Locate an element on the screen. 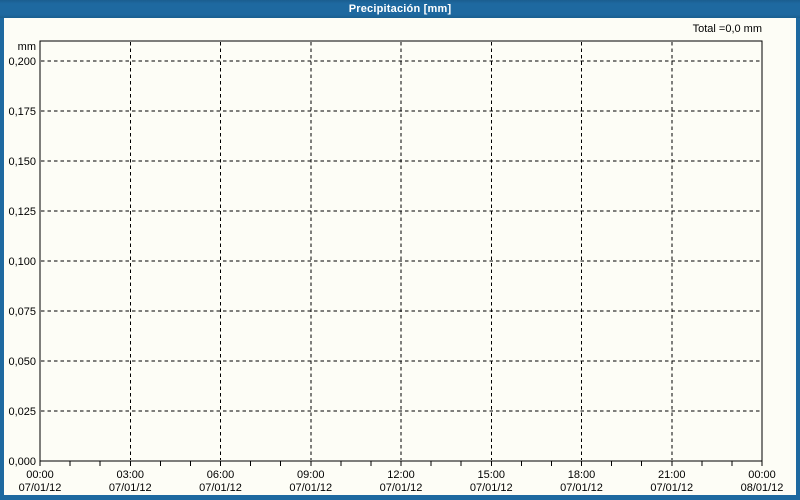  y-tick-label: 0,100 is located at coordinates (22, 262).